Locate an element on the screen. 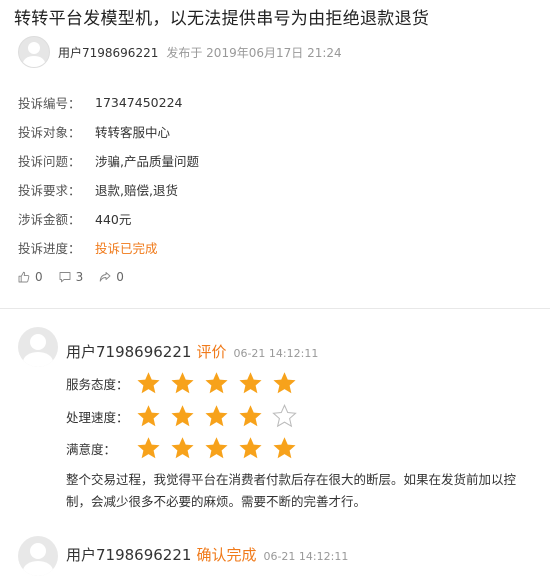 This screenshot has width=550, height=582. share-count: 0 is located at coordinates (120, 277).